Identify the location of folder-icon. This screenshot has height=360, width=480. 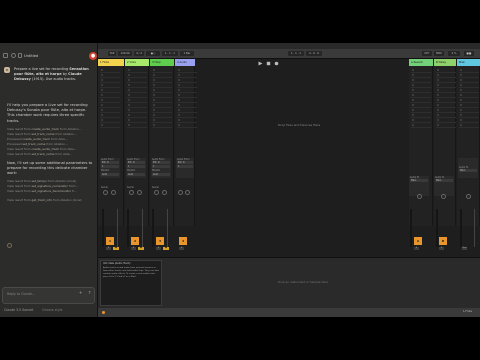
(20, 55).